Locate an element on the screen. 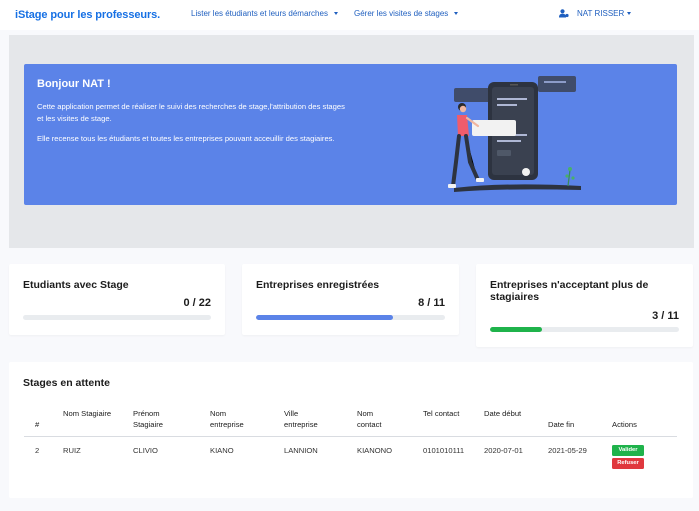 Image resolution: width=699 pixels, height=511 pixels. col-header-actions: Actions is located at coordinates (624, 424).